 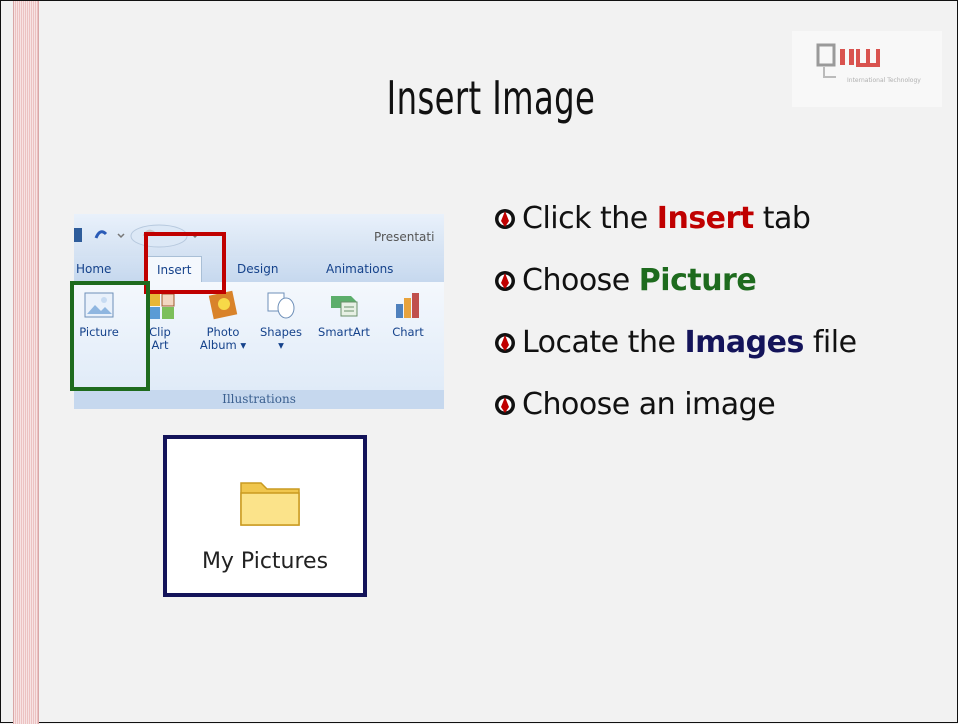 I want to click on chart-button: Chart, so click(x=408, y=314).